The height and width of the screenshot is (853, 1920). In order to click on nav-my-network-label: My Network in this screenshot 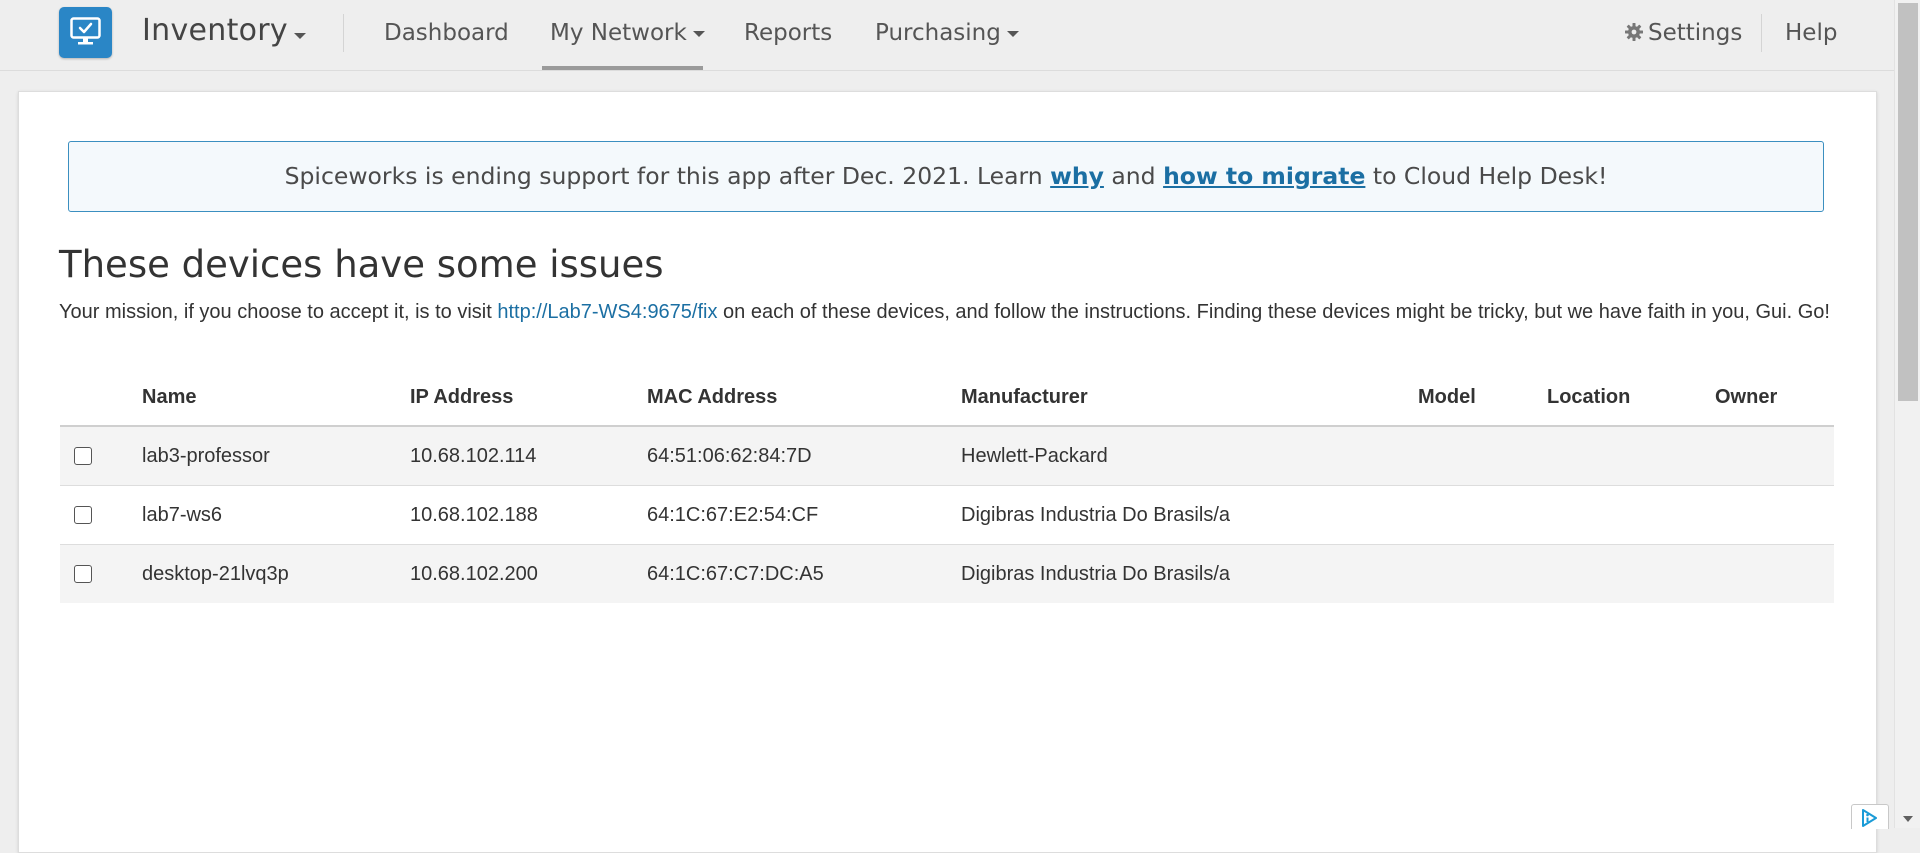, I will do `click(618, 33)`.